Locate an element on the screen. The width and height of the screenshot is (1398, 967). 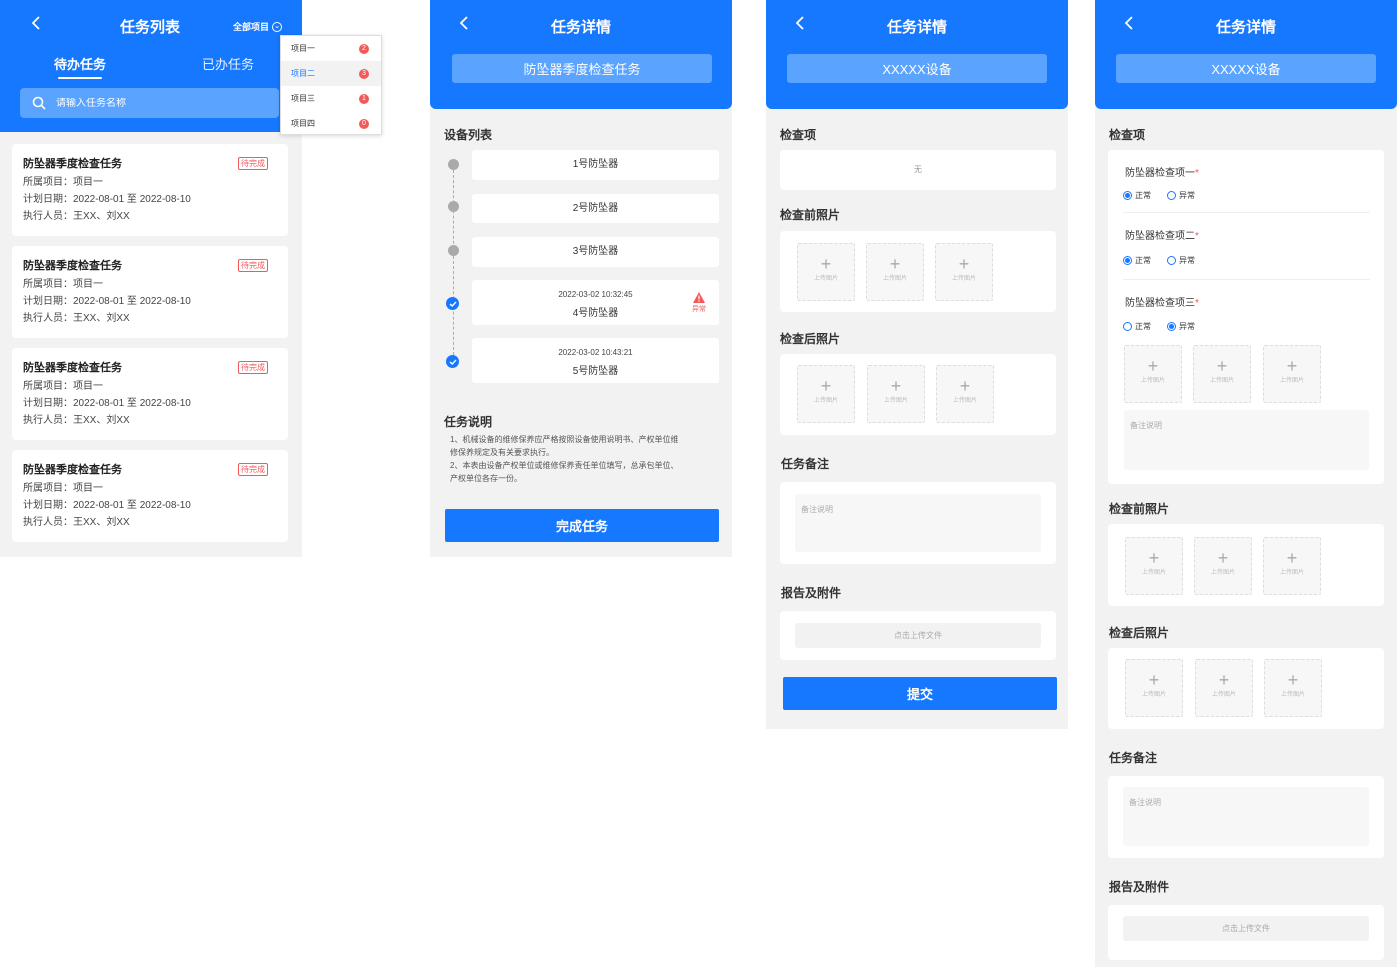
task-note-label: 任务备注 is located at coordinates (805, 464).